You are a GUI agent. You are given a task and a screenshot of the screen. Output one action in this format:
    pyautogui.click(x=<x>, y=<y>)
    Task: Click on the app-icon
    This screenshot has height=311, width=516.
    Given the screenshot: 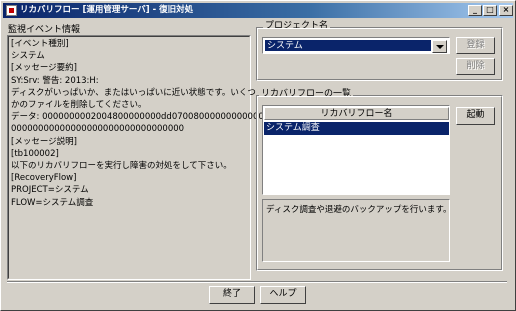 What is the action you would take?
    pyautogui.click(x=11, y=10)
    